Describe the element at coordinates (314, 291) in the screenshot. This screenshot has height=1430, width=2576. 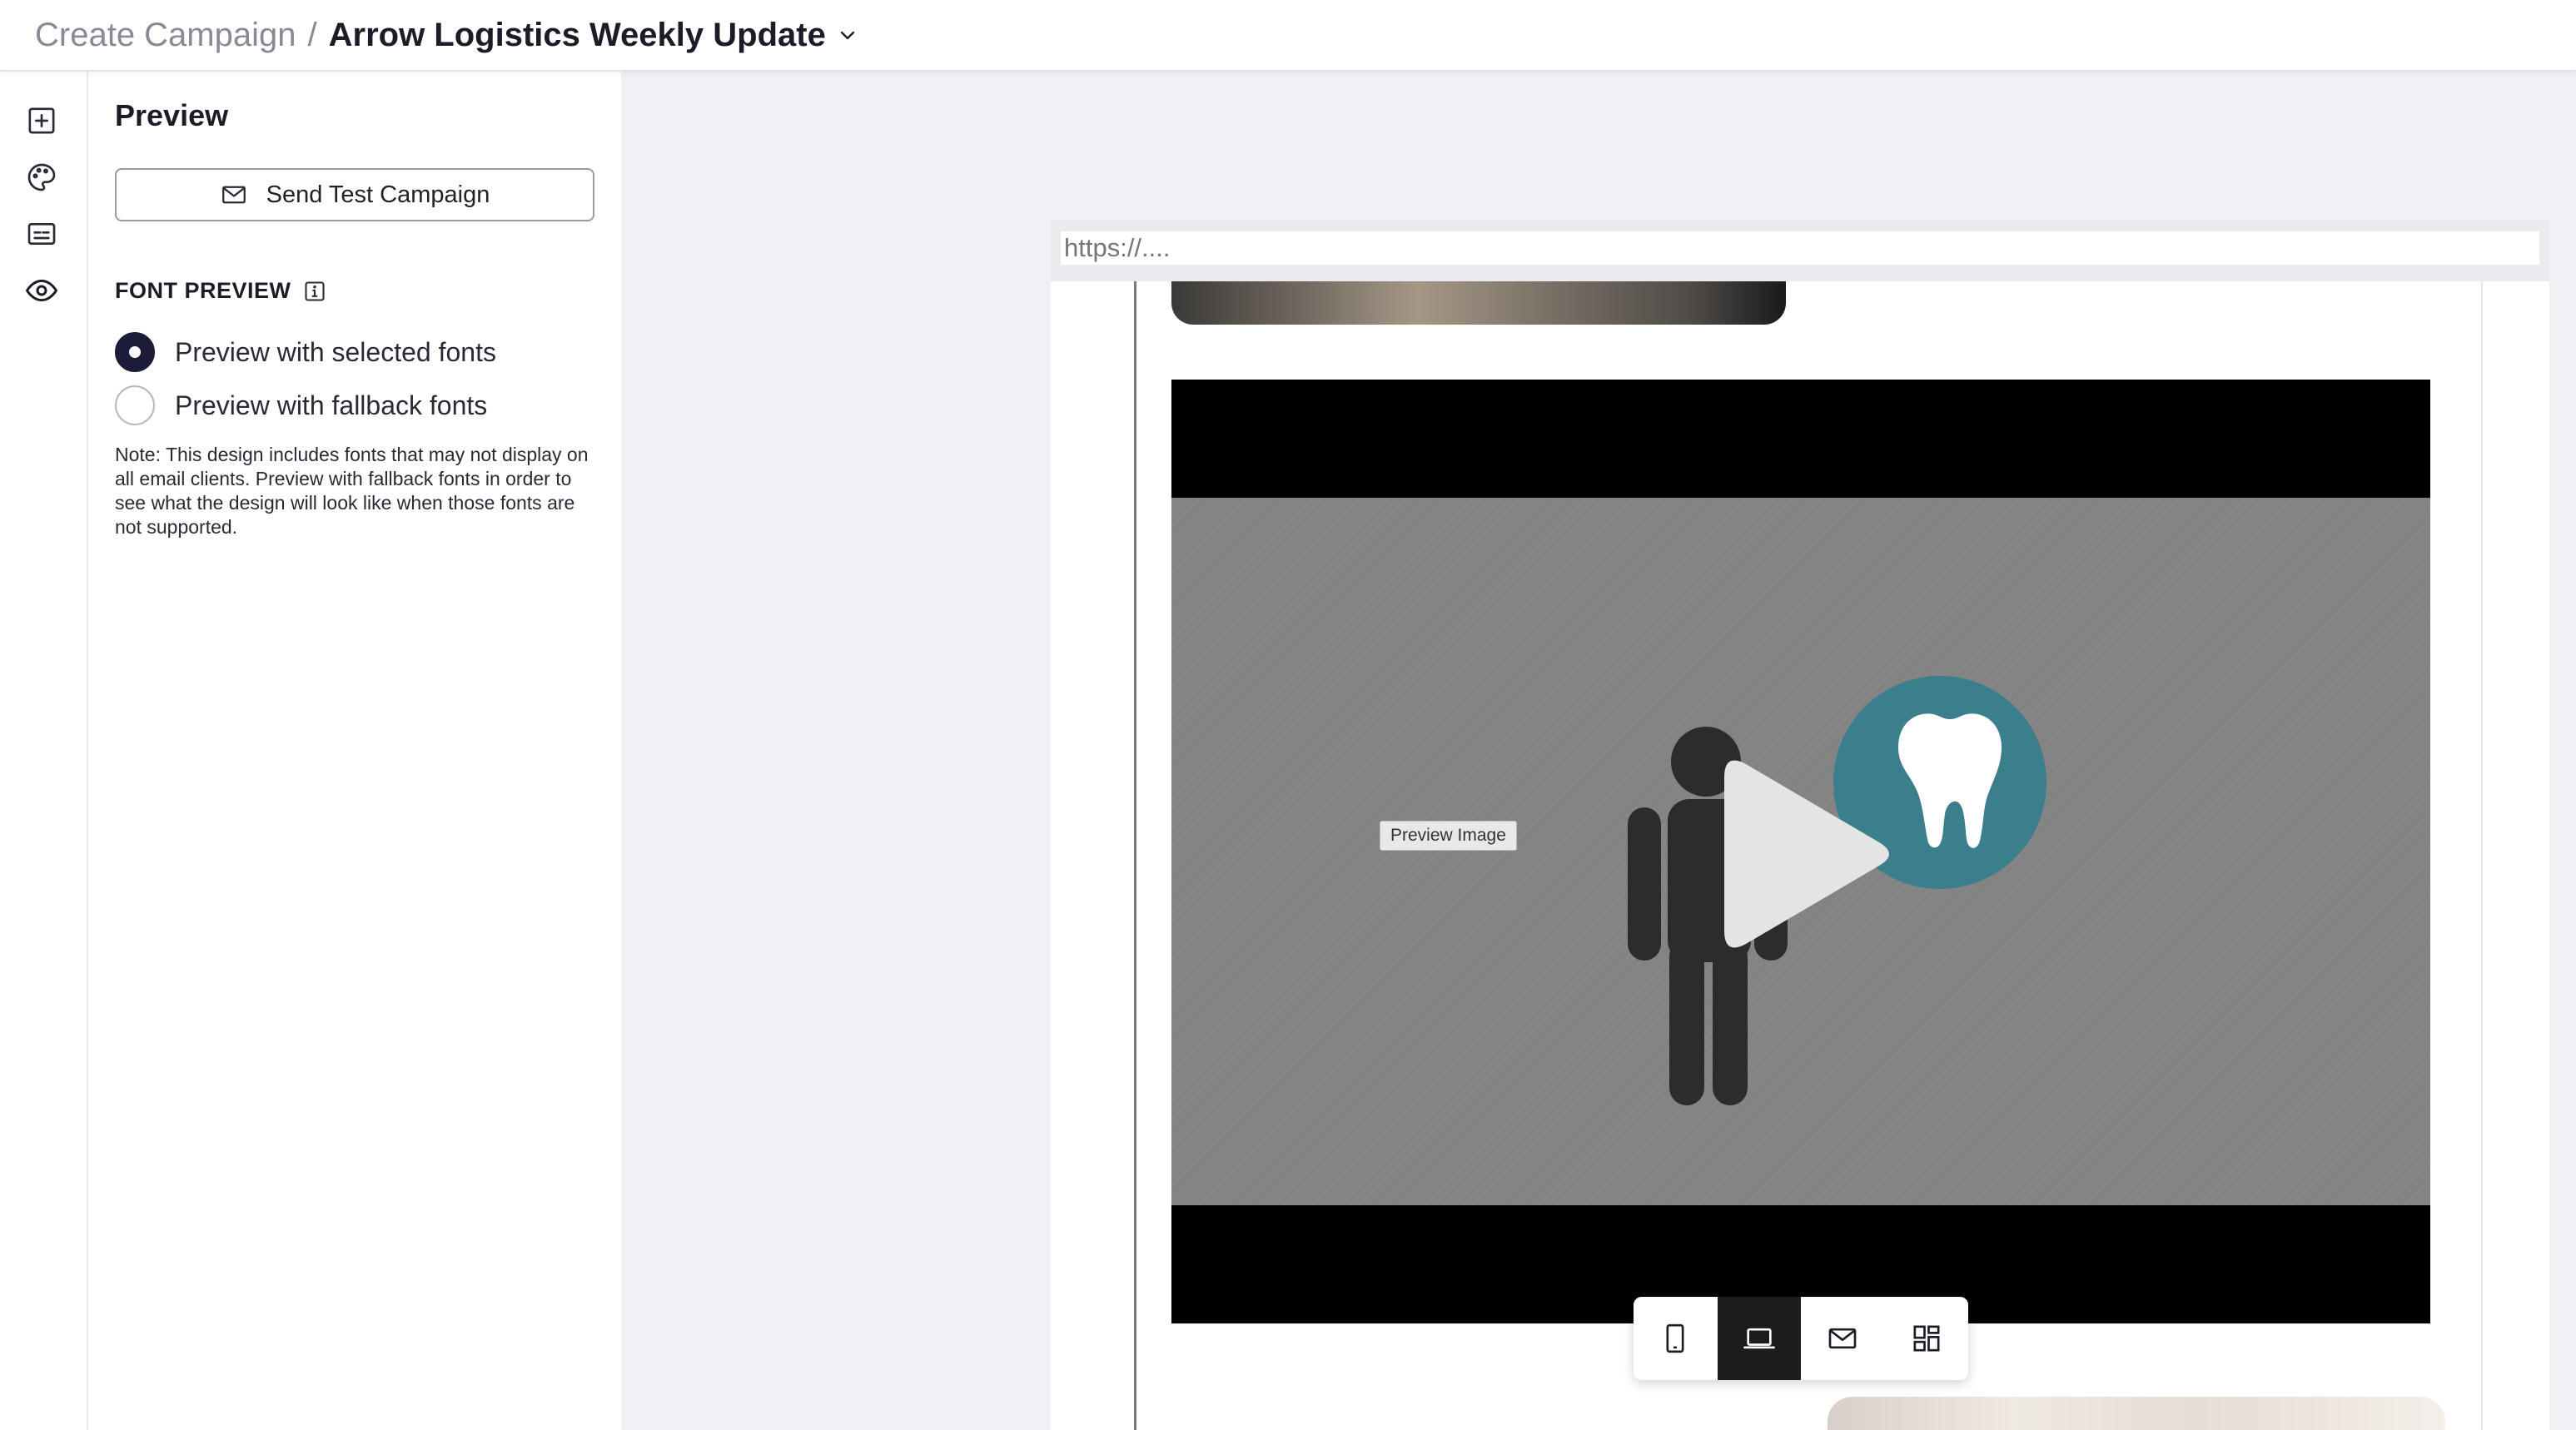
I see `info-icon` at that location.